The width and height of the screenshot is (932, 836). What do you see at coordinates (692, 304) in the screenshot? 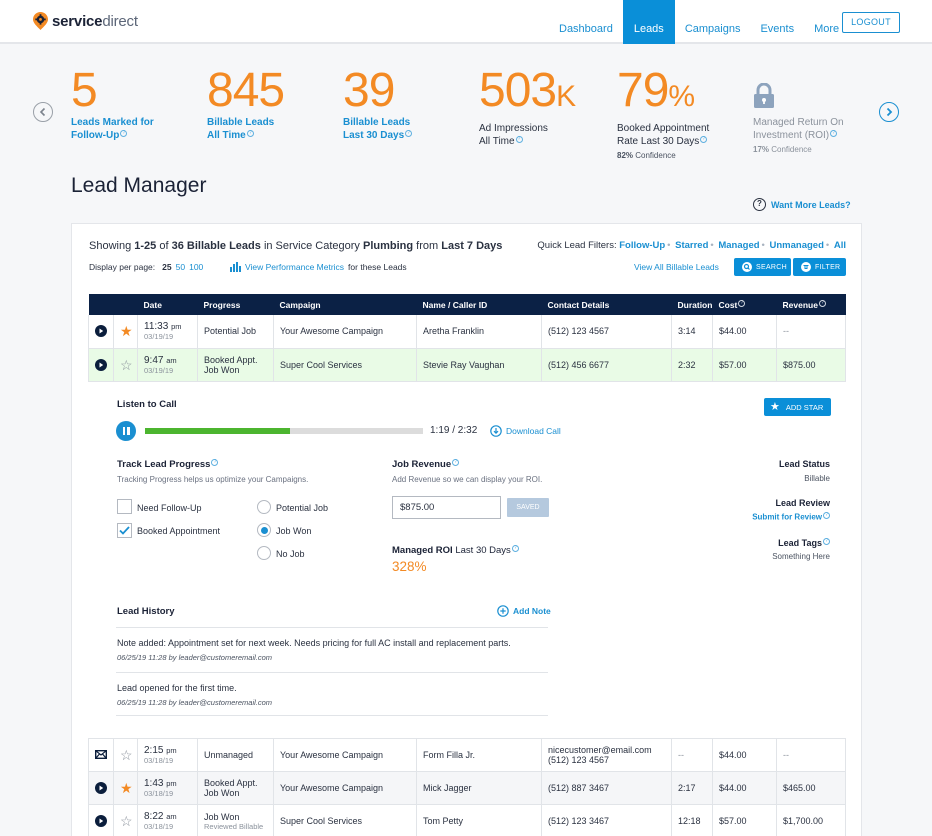
I see `col-duration: Duration` at bounding box center [692, 304].